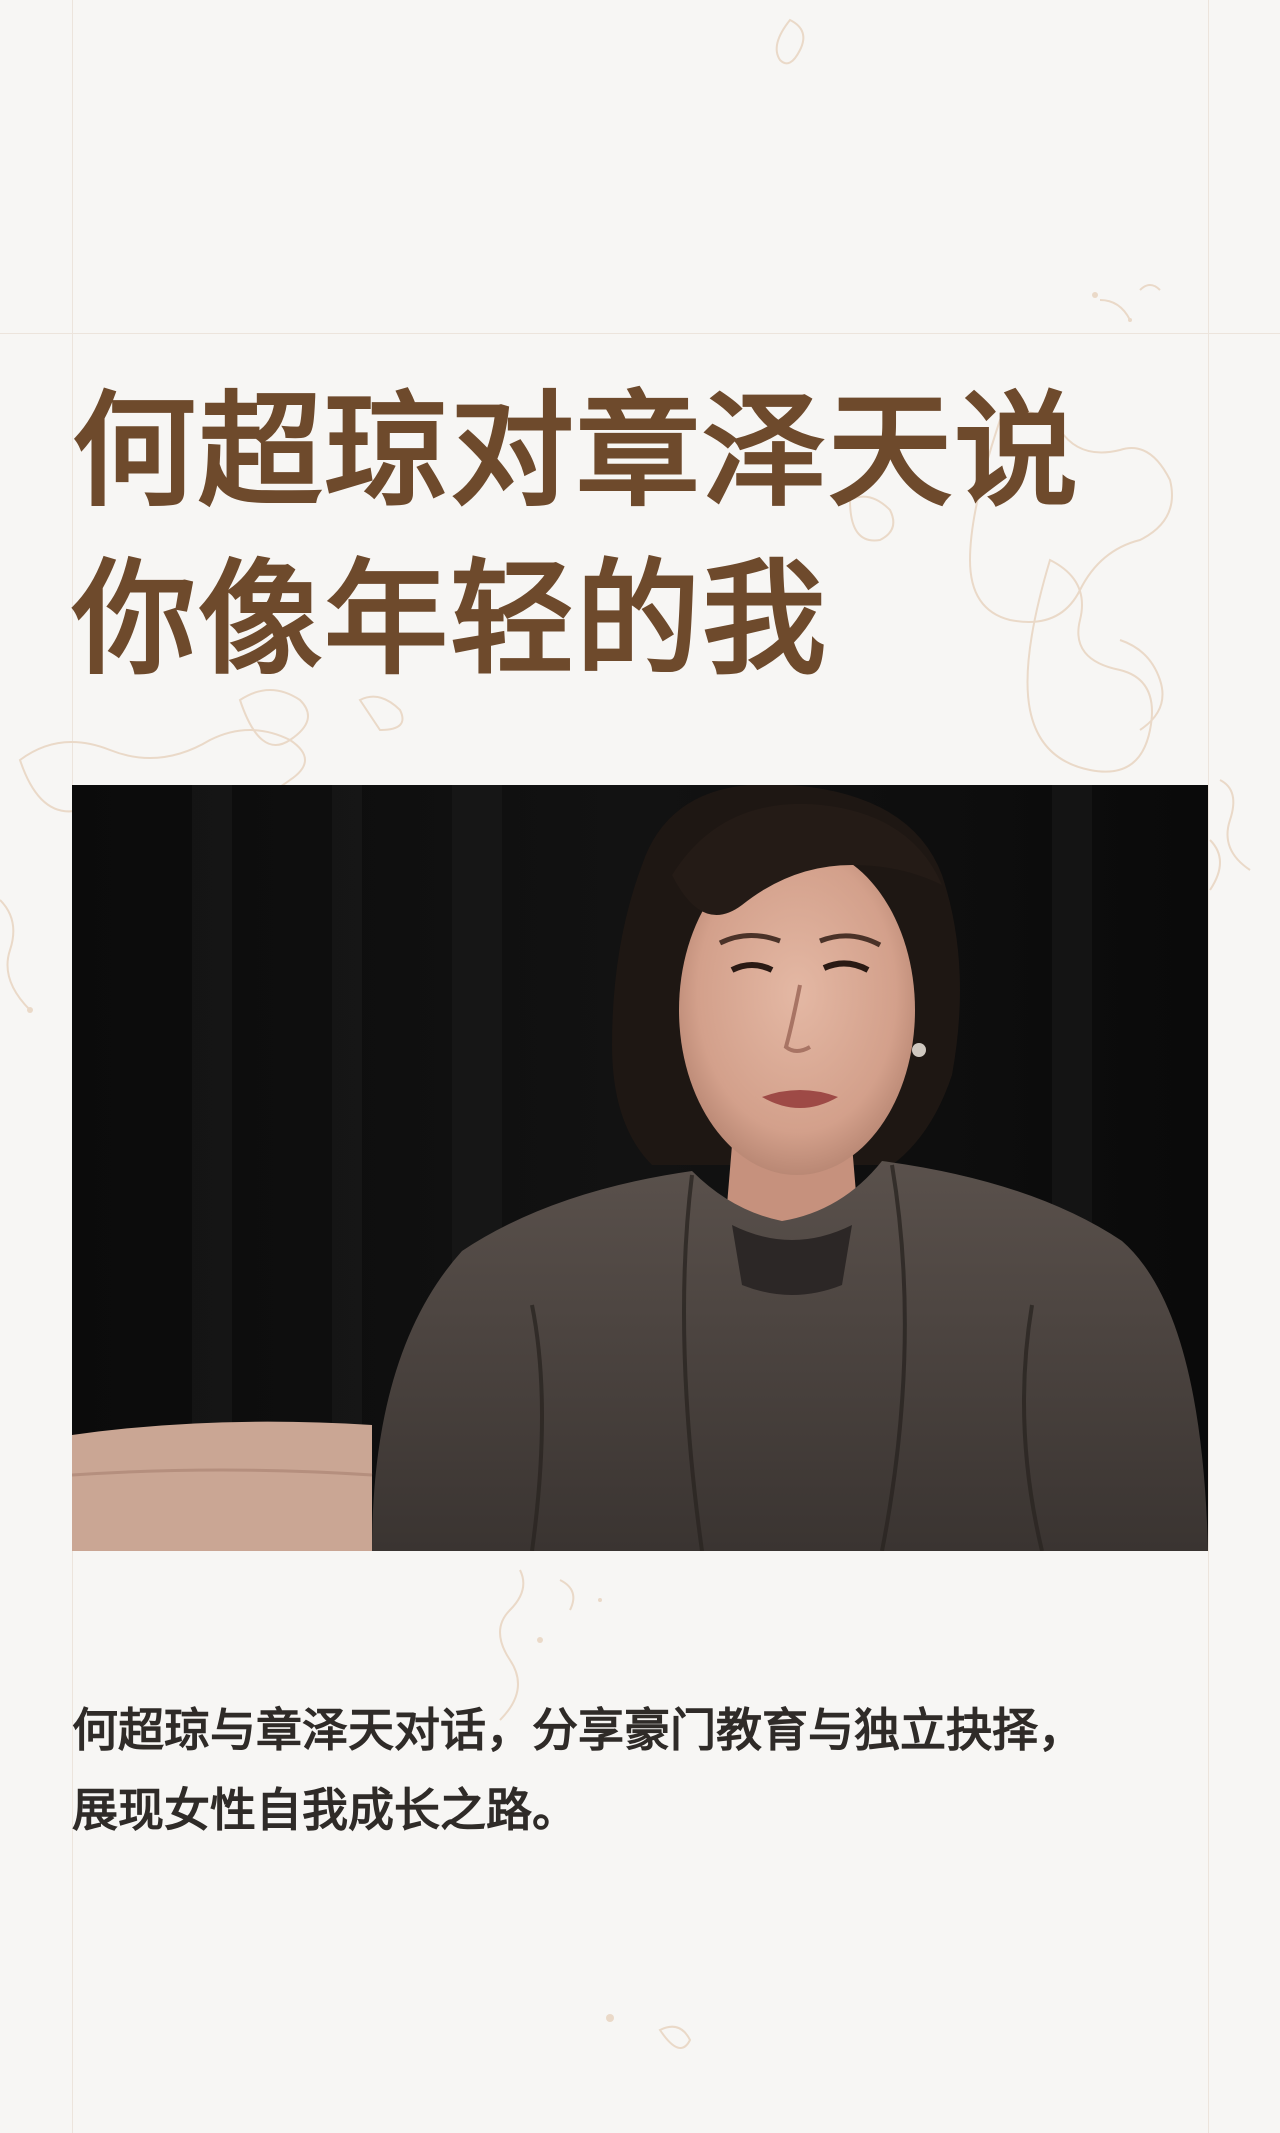 The height and width of the screenshot is (2133, 1280). I want to click on headline-line-2: 你像年轻的我, so click(450, 619).